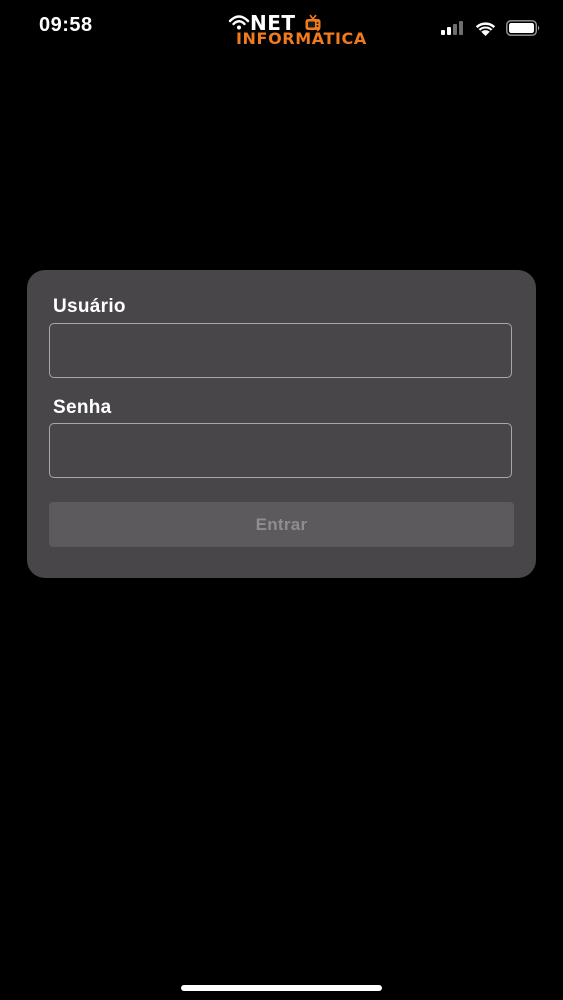 This screenshot has height=1000, width=563. Describe the element at coordinates (301, 38) in the screenshot. I see `logo-text-informatica: INFORMÁTICA` at that location.